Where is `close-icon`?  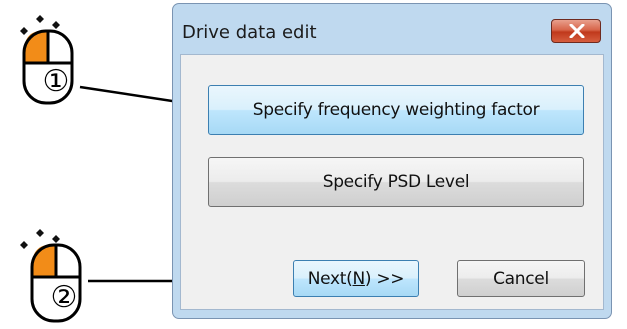
close-icon is located at coordinates (577, 31).